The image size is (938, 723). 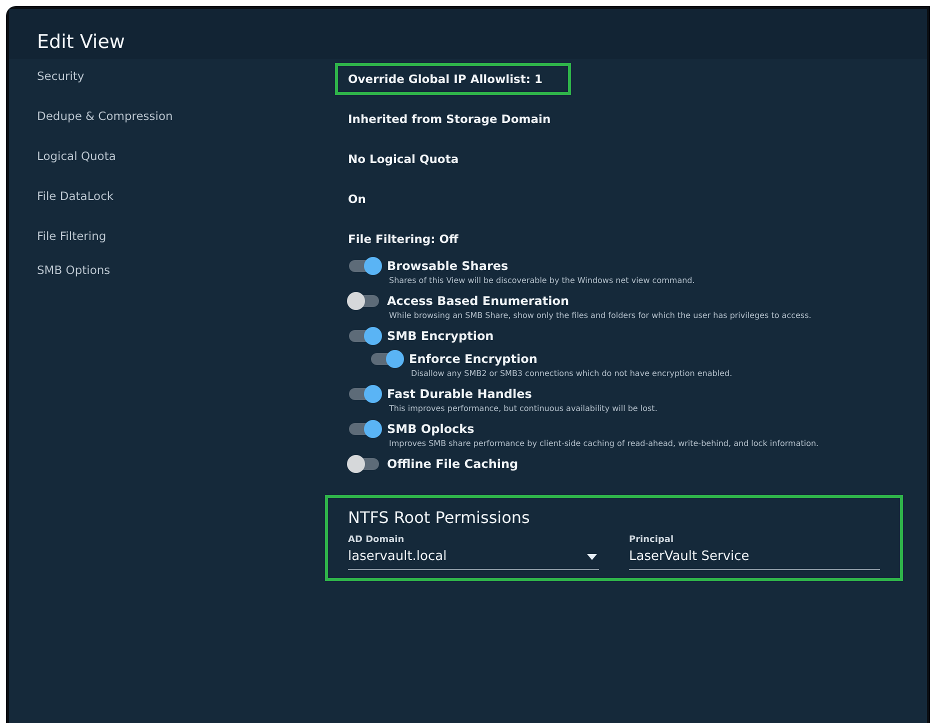 What do you see at coordinates (430, 429) in the screenshot?
I see `option-label: SMB Oplocks` at bounding box center [430, 429].